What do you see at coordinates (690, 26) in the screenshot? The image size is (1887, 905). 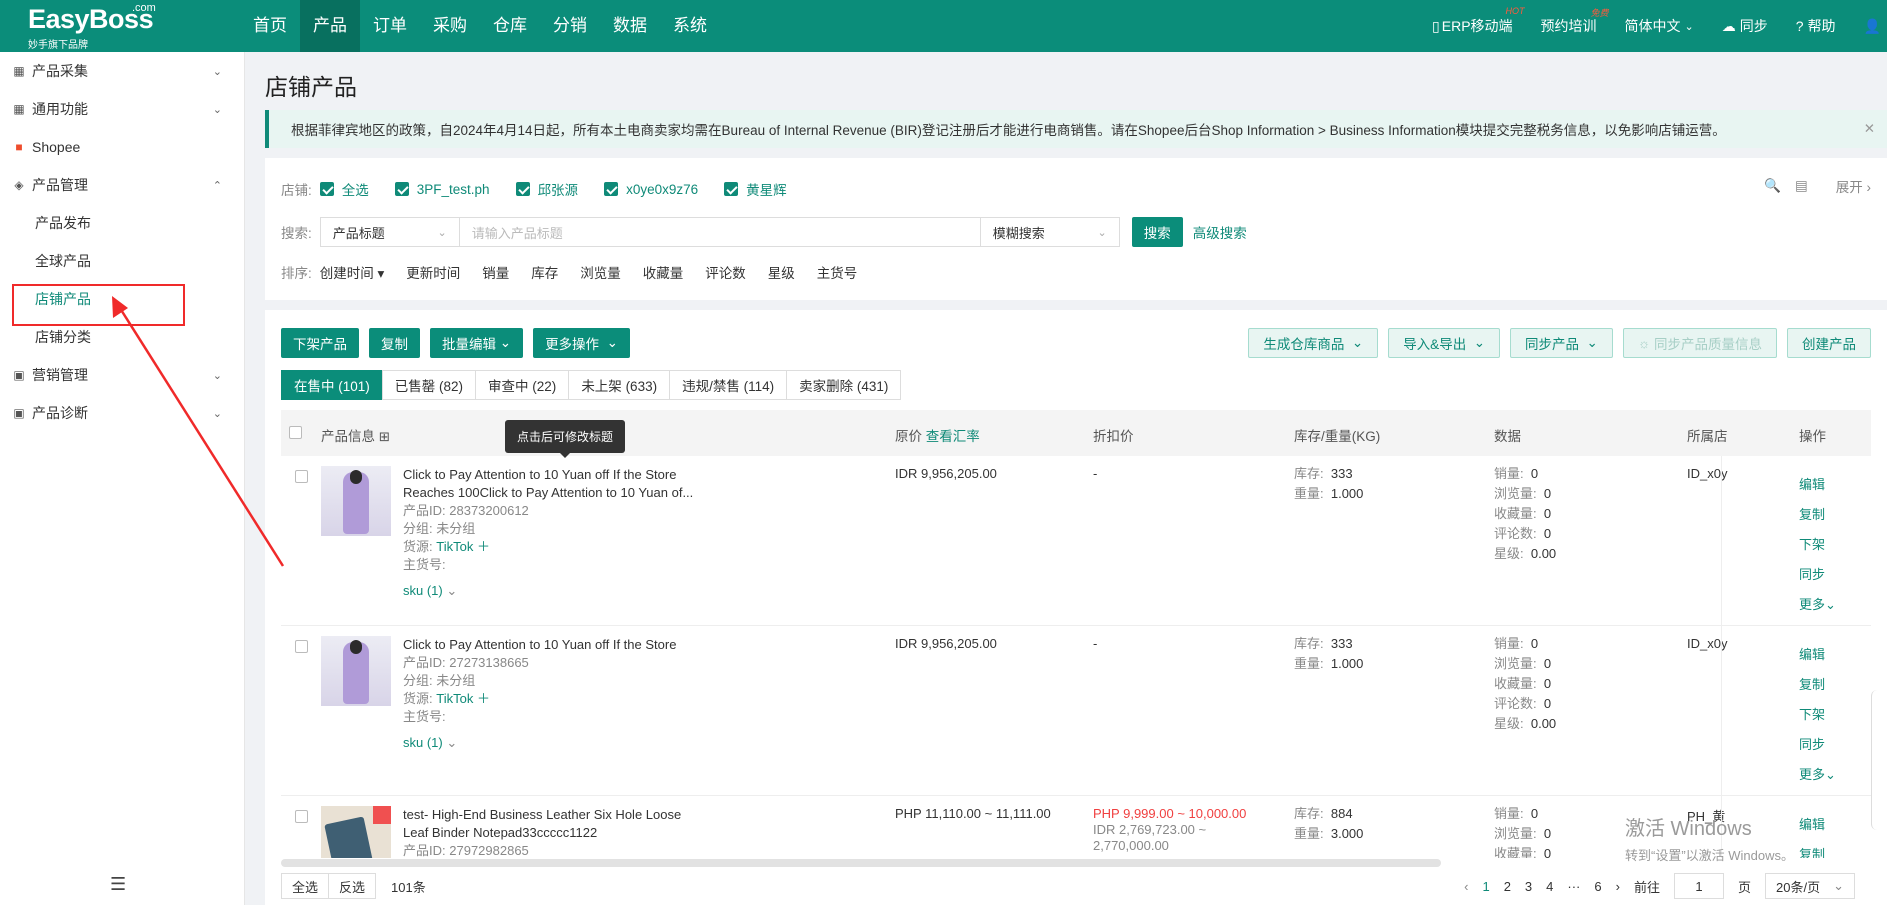 I see `nav-system: 系统` at bounding box center [690, 26].